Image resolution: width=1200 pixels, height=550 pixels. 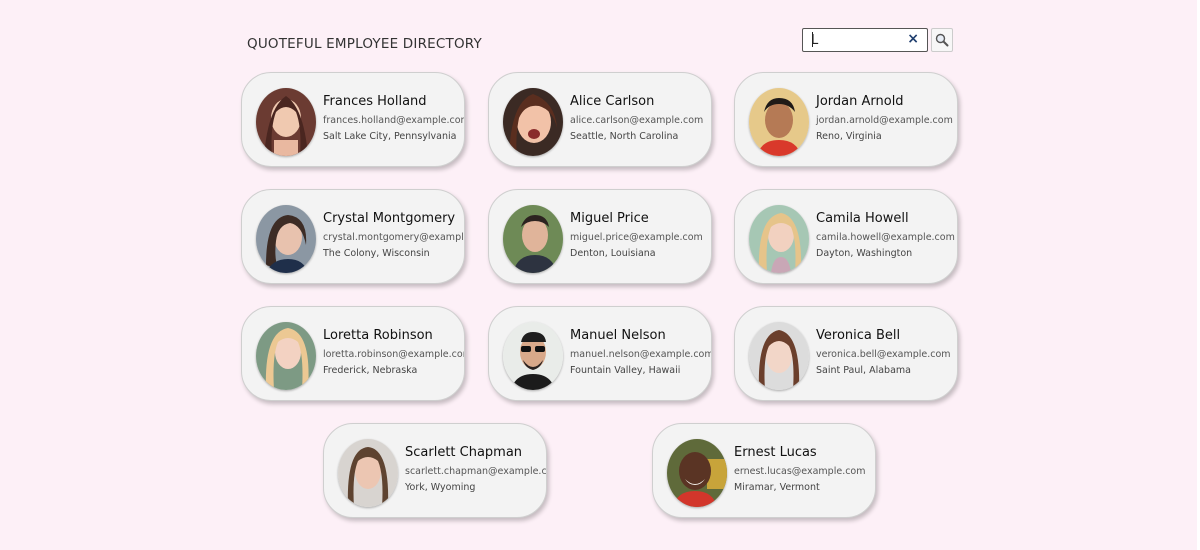 I want to click on search-button, so click(x=942, y=40).